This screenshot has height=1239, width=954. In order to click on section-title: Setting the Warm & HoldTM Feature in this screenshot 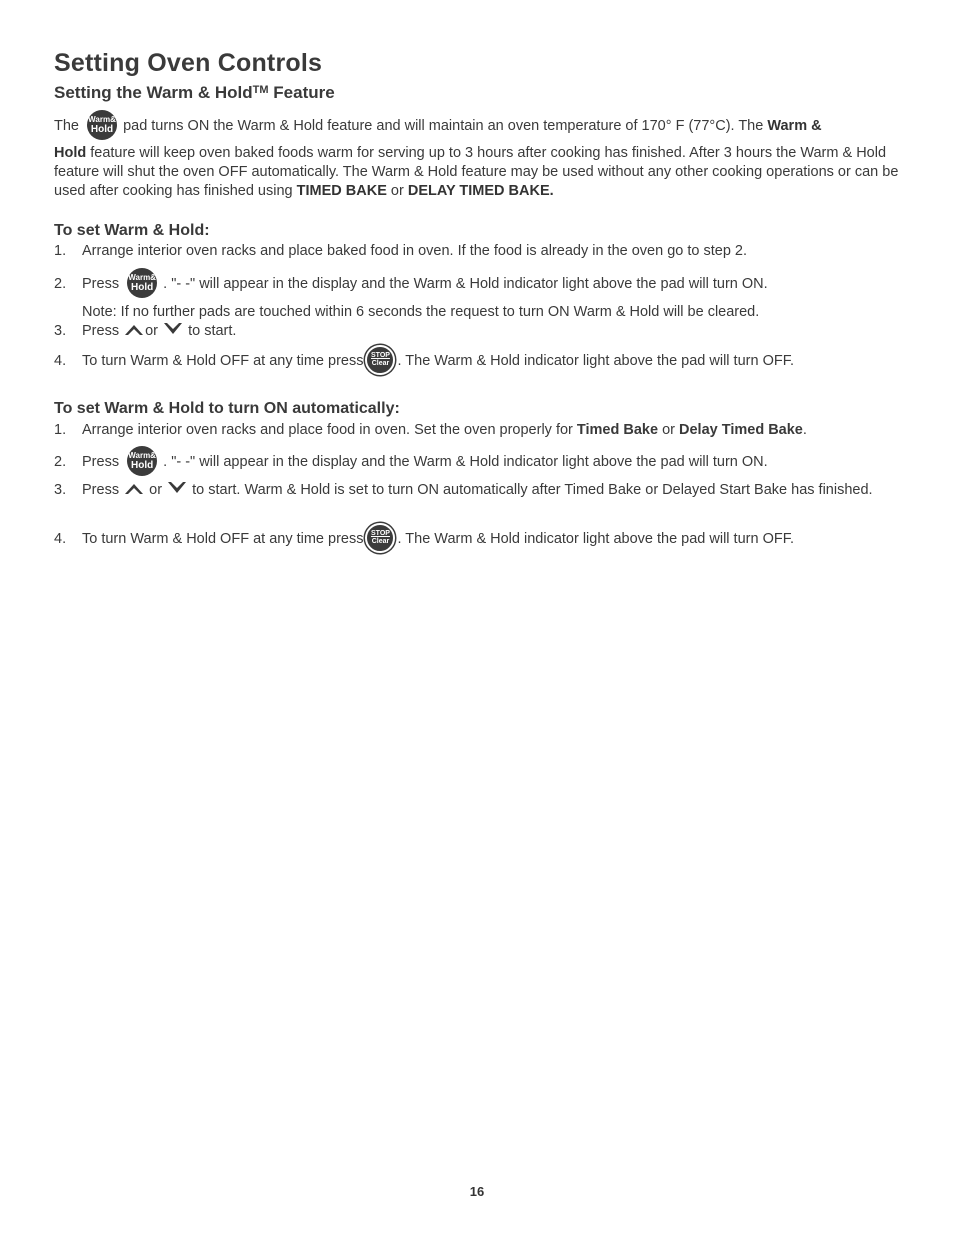, I will do `click(194, 93)`.